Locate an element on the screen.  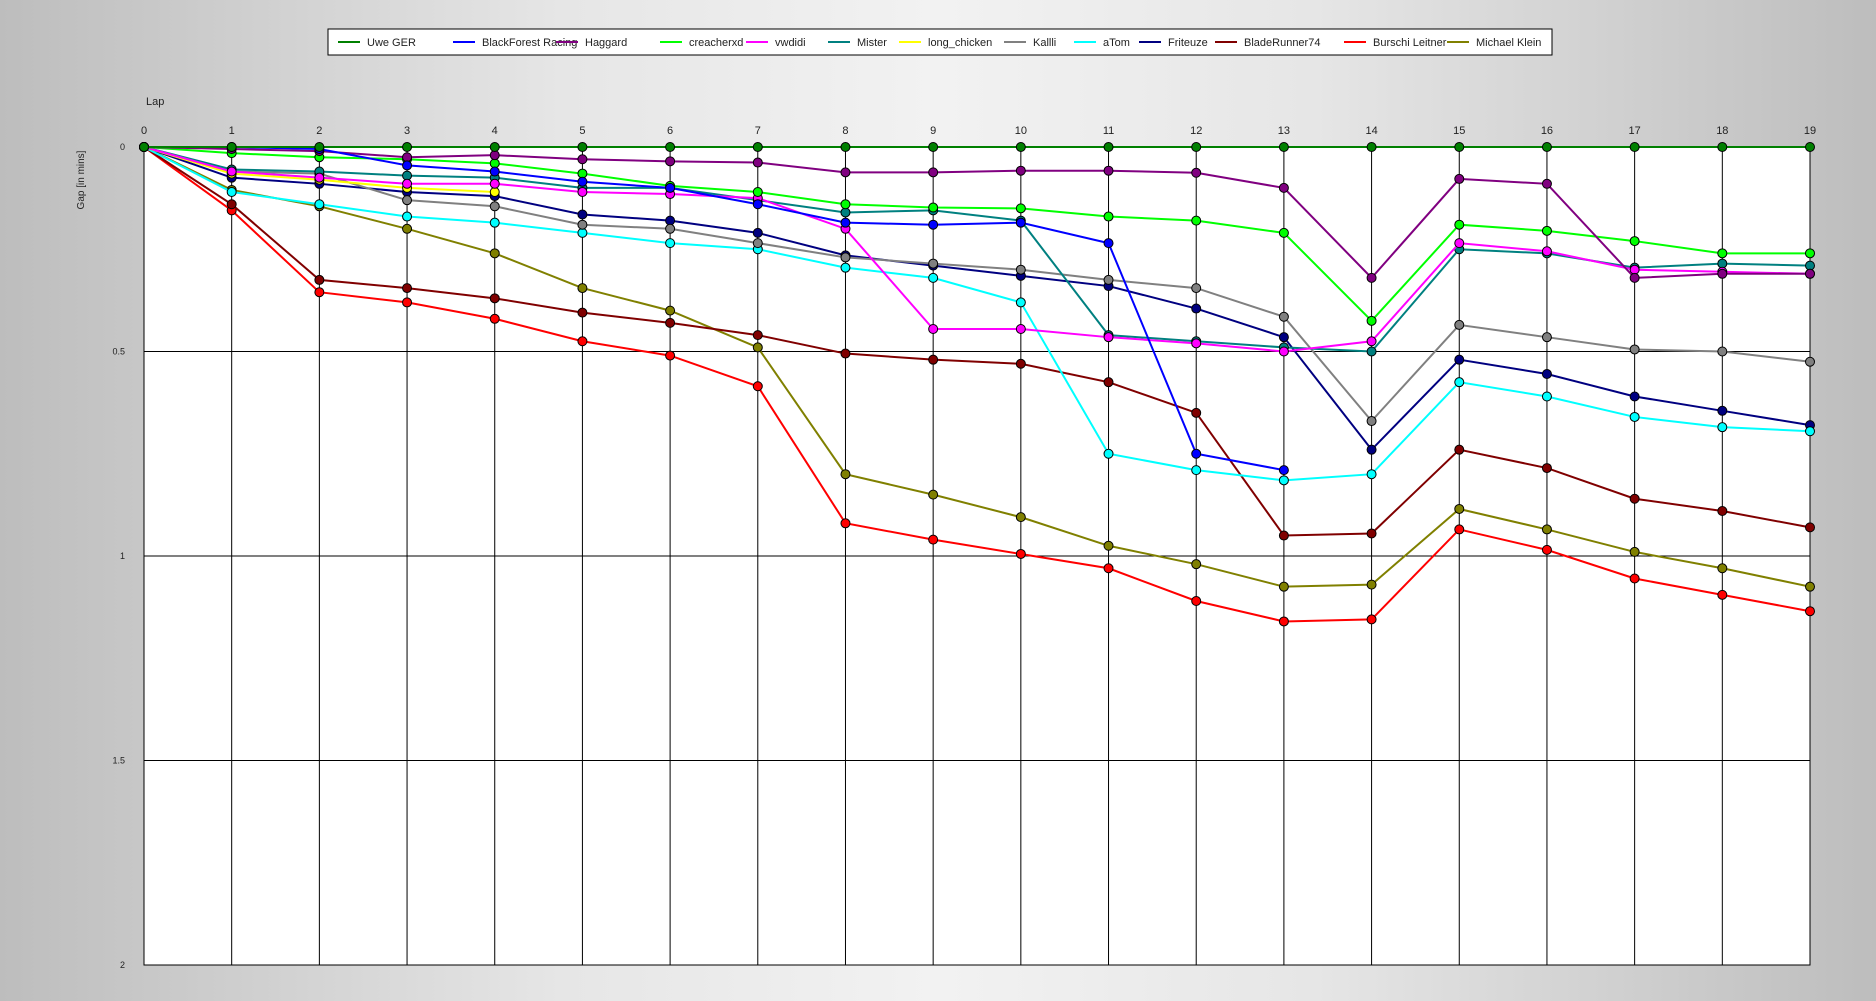
x-tick-label: 1 is located at coordinates (232, 131).